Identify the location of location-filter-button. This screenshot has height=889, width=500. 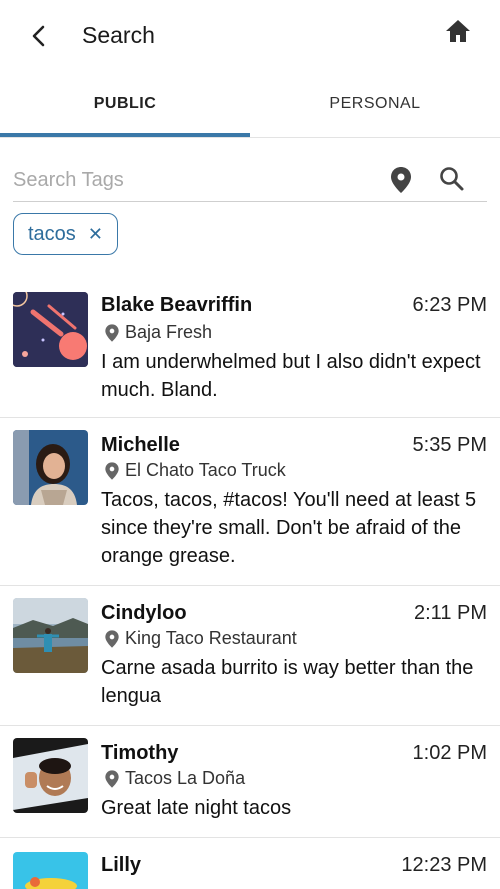
(403, 180).